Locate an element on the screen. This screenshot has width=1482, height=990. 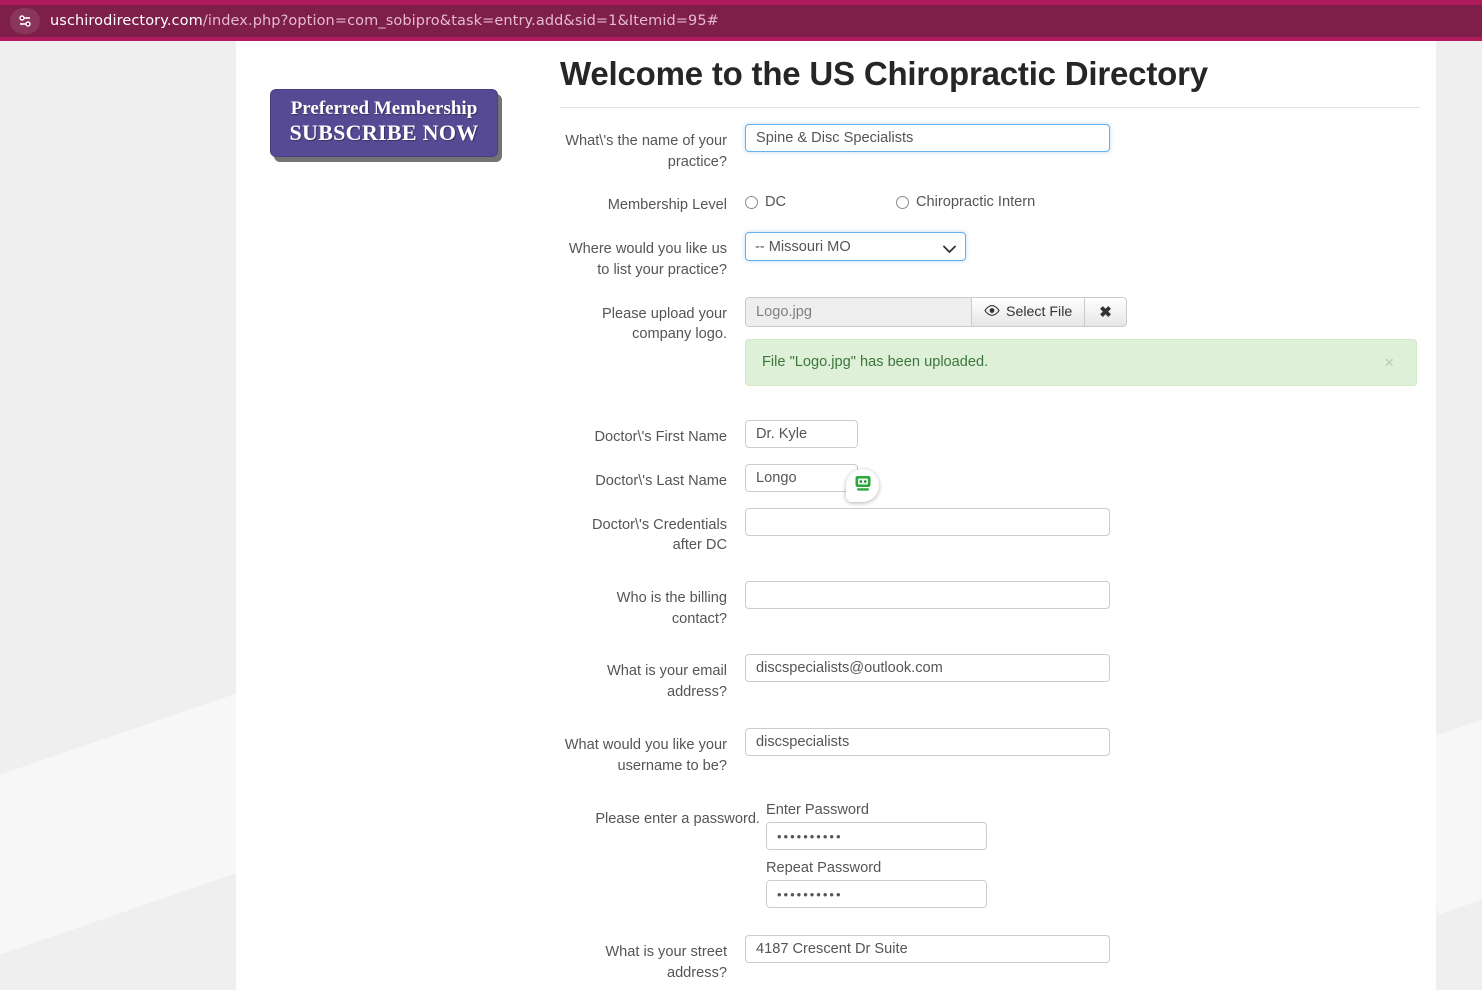
promo-line-2: SUBSCRIBE NOW is located at coordinates (384, 133).